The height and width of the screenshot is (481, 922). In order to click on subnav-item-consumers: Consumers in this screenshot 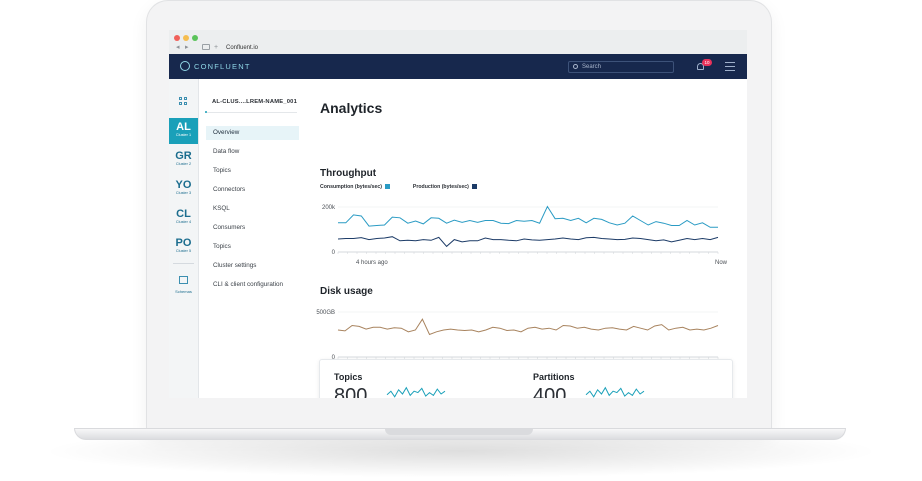, I will do `click(252, 228)`.